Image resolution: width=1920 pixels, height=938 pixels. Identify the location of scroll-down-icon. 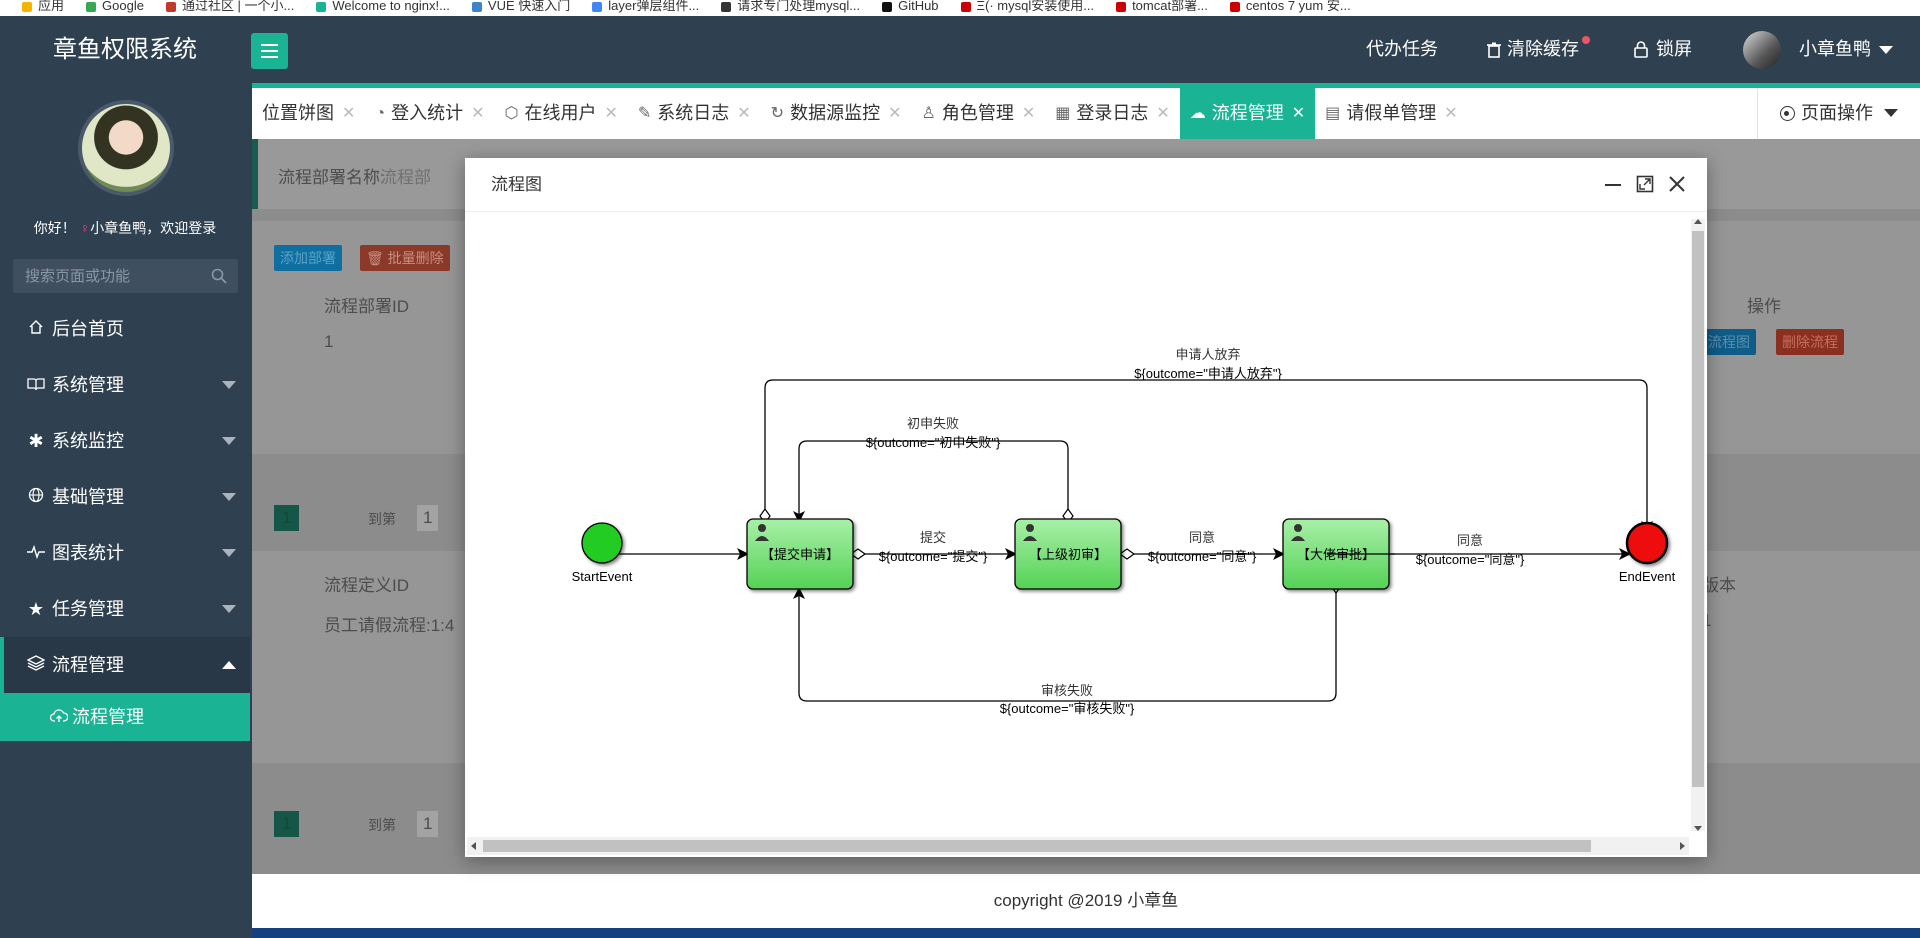
(1698, 828).